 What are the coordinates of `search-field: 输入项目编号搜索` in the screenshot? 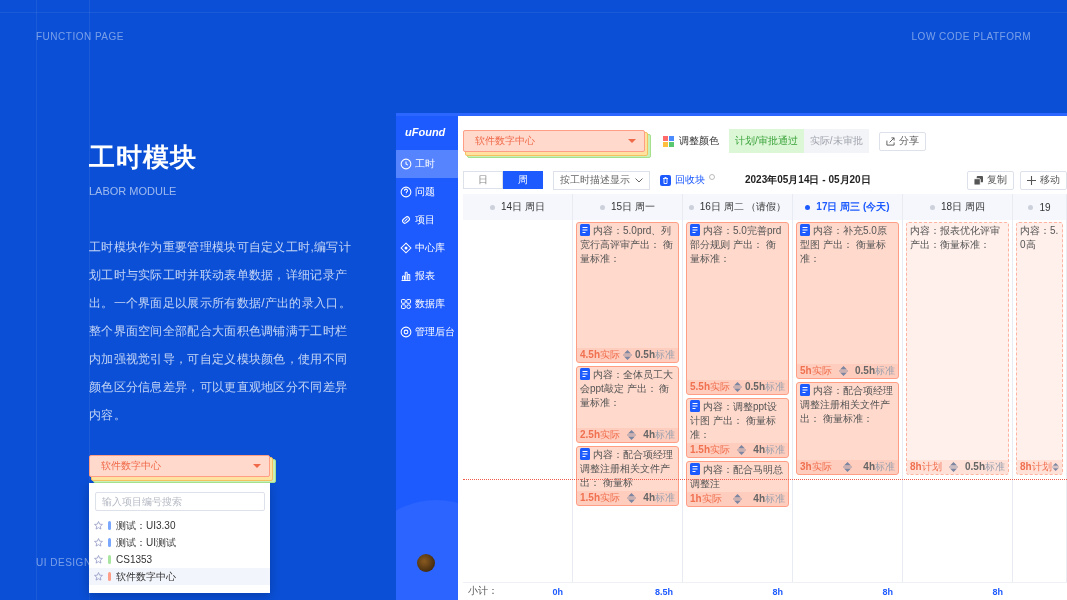 It's located at (180, 501).